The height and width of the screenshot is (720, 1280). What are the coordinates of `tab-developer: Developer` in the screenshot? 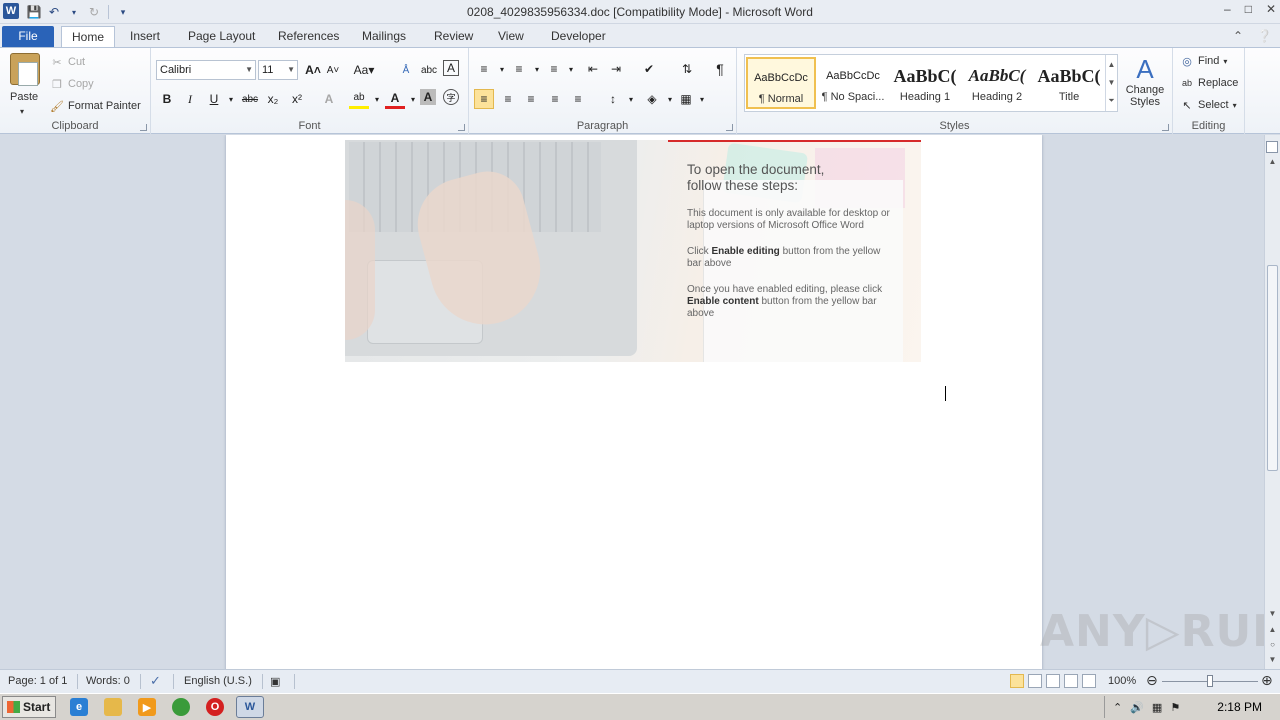 It's located at (578, 36).